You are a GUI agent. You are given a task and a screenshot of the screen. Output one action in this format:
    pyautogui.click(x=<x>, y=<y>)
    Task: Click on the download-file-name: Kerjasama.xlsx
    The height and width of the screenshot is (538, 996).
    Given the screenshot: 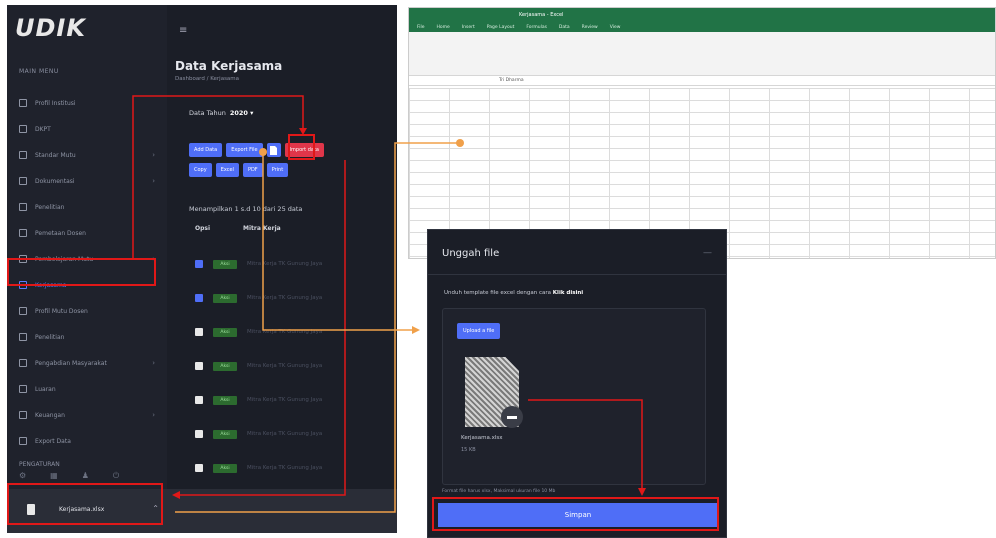 What is the action you would take?
    pyautogui.click(x=81, y=509)
    